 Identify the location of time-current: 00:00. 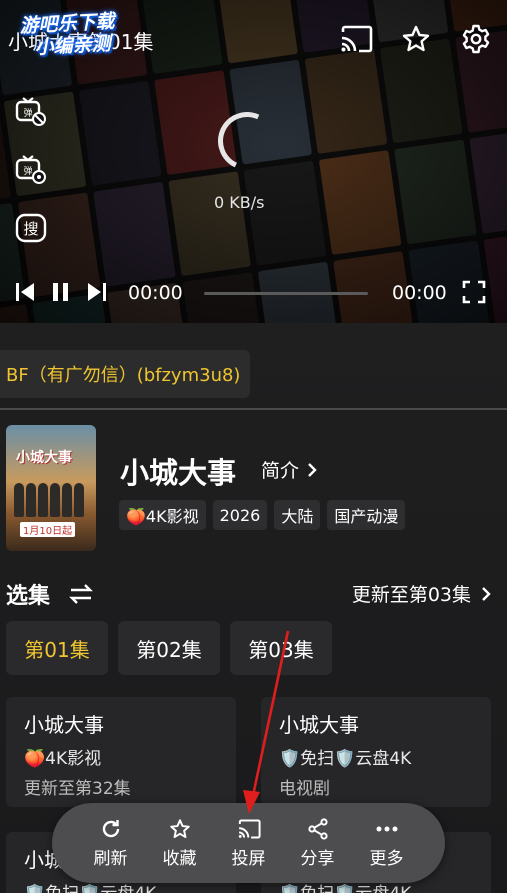
(155, 293).